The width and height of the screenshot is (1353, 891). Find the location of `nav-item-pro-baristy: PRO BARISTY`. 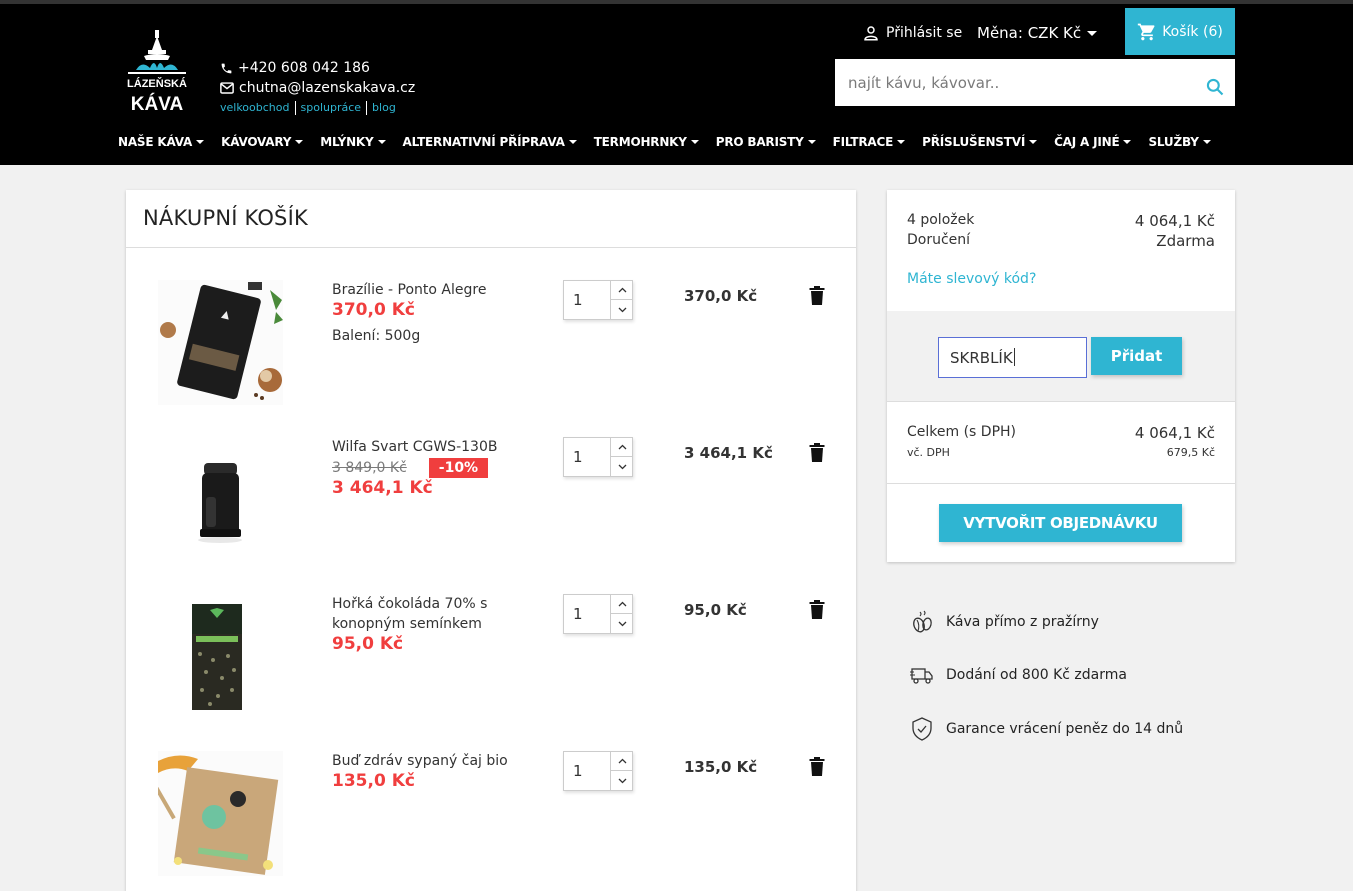

nav-item-pro-baristy: PRO BARISTY is located at coordinates (766, 142).